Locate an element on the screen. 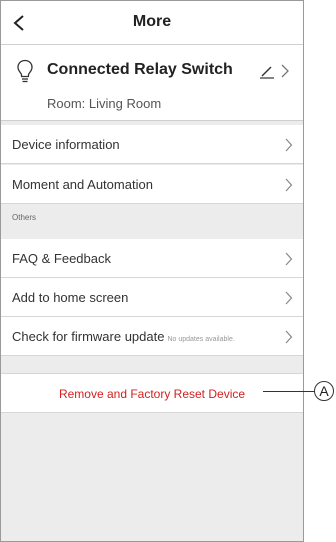  row-label: Device information is located at coordinates (66, 144).